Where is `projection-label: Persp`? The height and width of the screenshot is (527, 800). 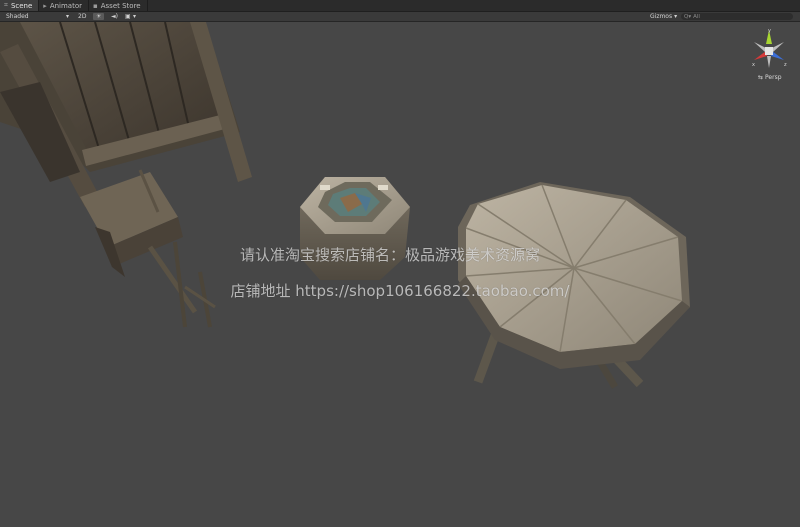 projection-label: Persp is located at coordinates (773, 77).